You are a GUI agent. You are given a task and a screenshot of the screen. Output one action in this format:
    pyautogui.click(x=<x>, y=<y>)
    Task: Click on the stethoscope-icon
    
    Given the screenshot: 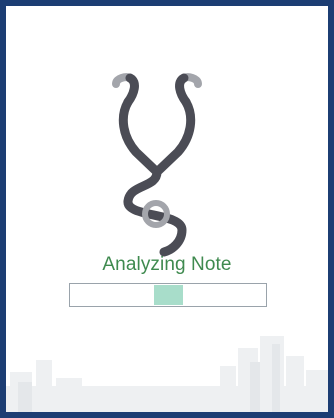 What is the action you would take?
    pyautogui.click(x=157, y=165)
    